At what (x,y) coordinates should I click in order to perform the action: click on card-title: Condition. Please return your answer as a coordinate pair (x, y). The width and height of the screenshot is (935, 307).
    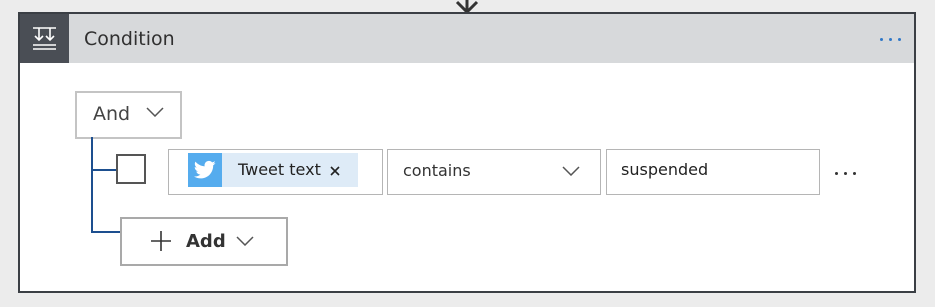
    Looking at the image, I should click on (129, 39).